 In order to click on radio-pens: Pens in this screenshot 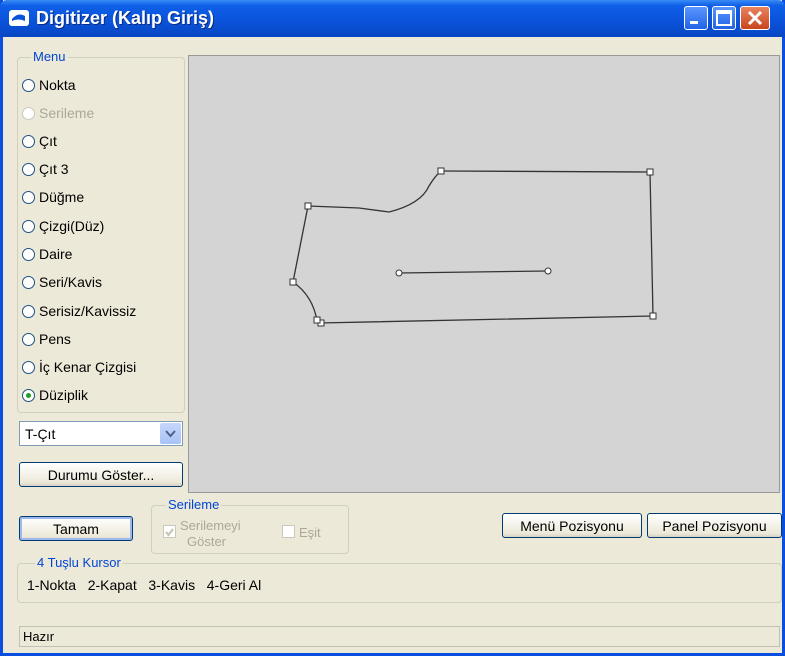, I will do `click(46, 339)`.